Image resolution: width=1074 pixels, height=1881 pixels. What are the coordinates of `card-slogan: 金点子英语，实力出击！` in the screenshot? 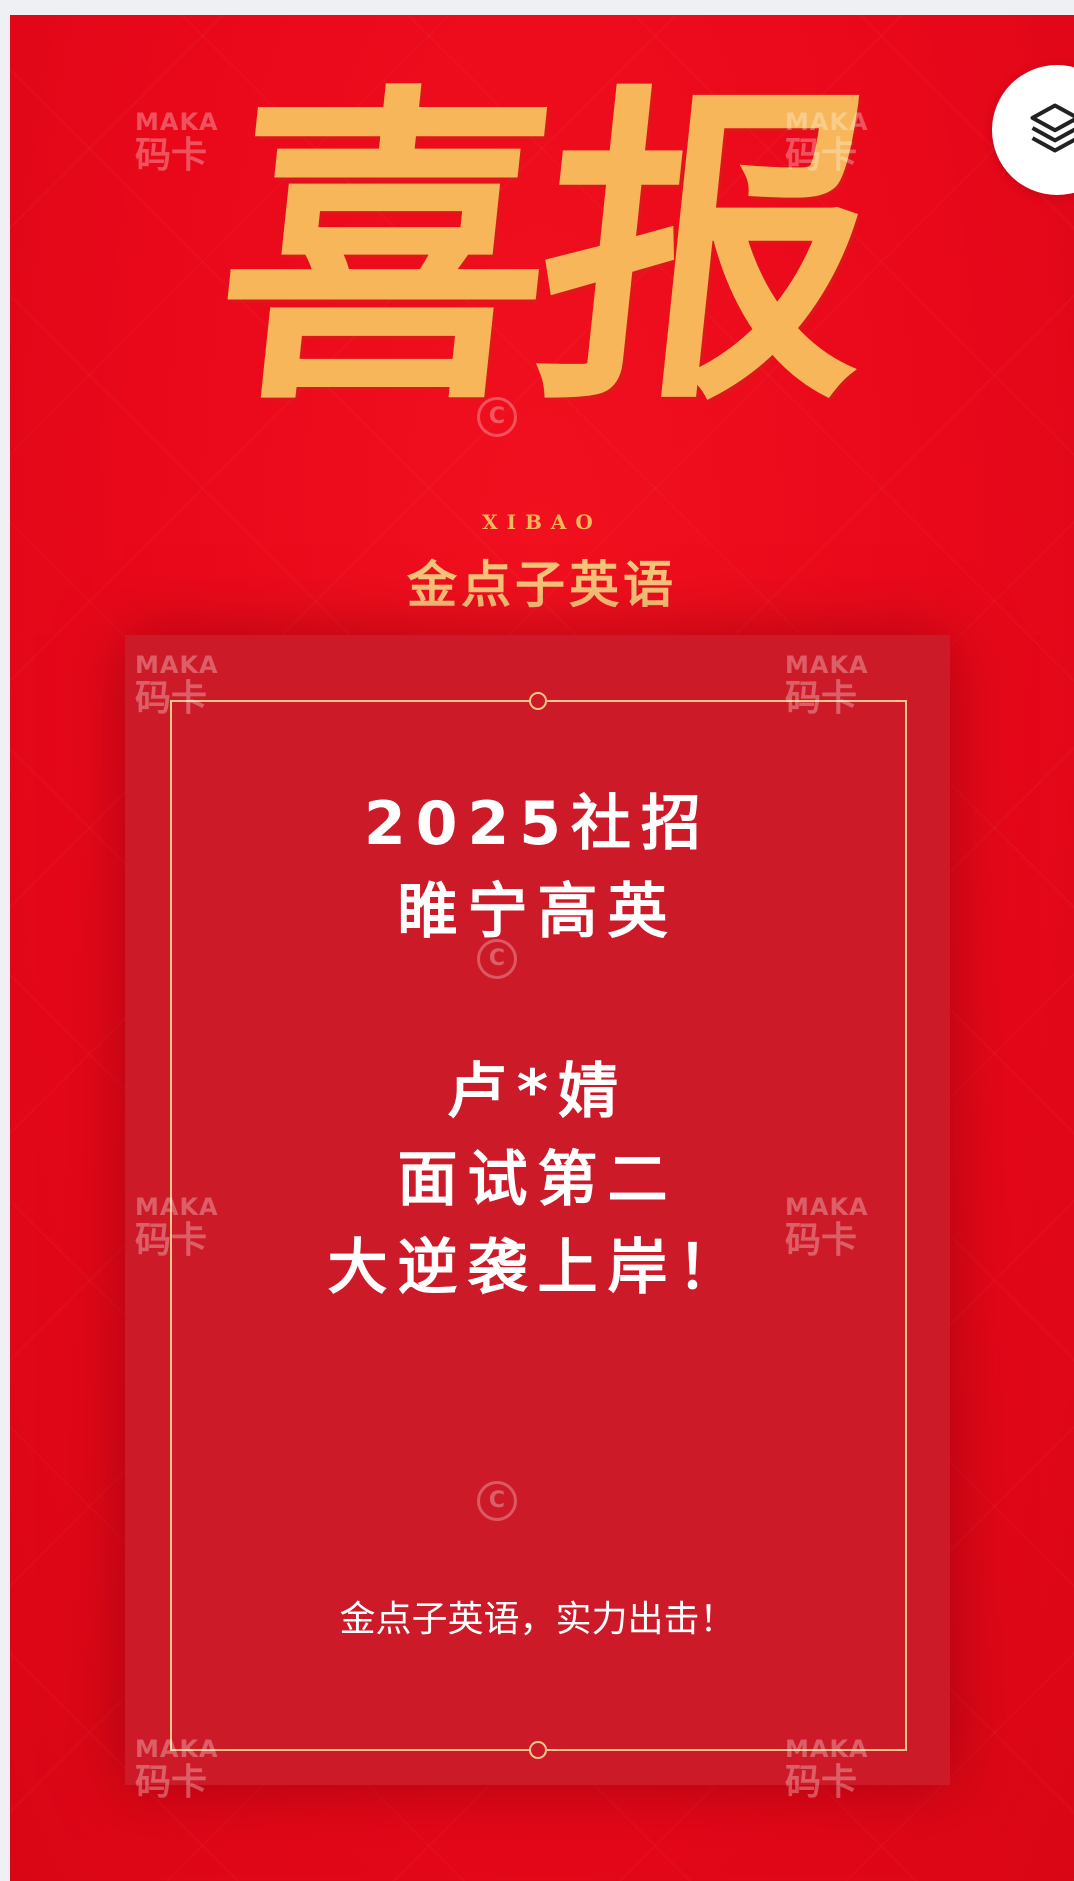 It's located at (537, 1619).